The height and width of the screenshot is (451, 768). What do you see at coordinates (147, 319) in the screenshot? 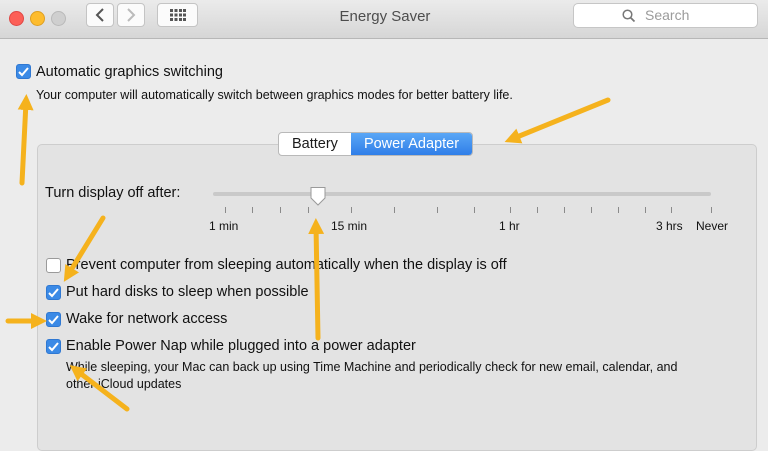
I see `wake-network-label: Wake for network access` at bounding box center [147, 319].